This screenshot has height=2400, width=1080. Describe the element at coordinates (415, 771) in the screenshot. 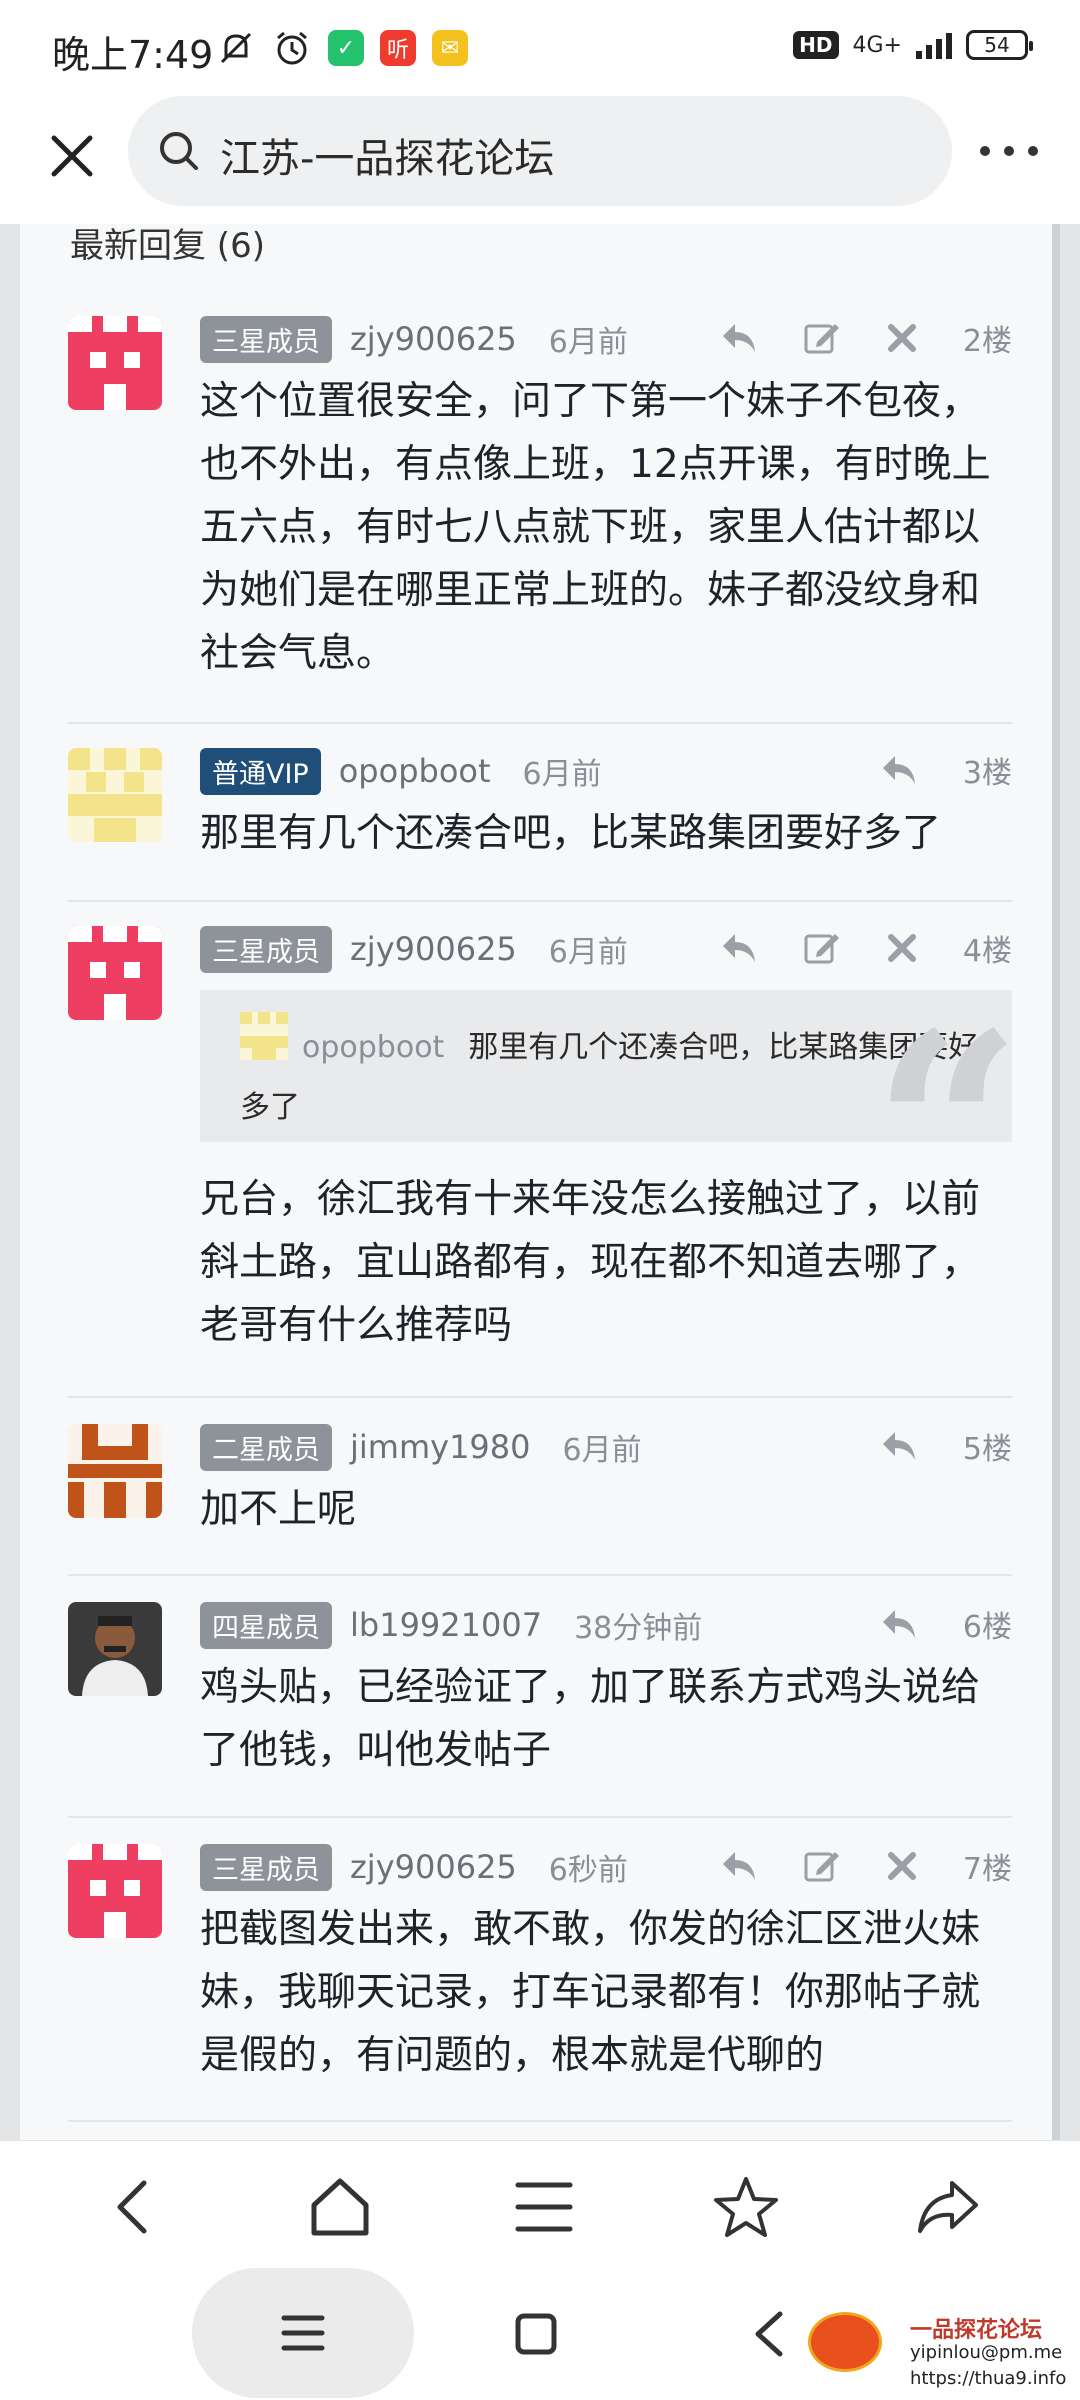

I see `username-link: opopboot` at that location.